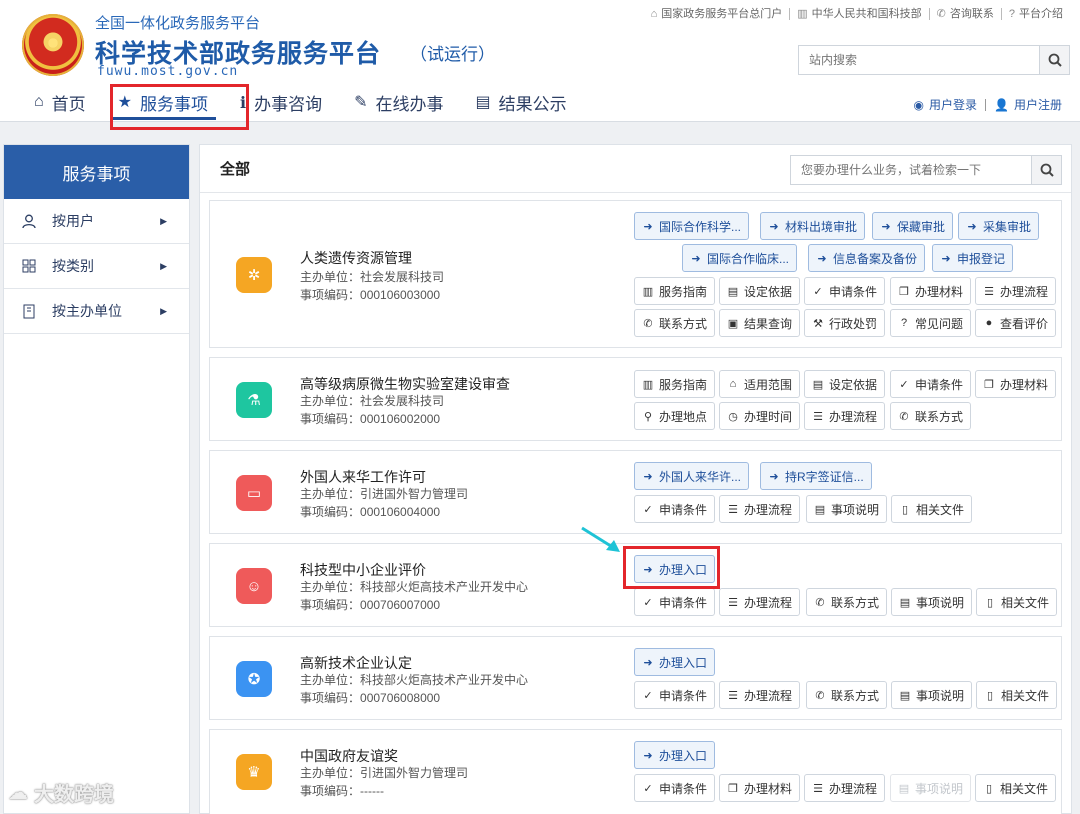 This screenshot has height=814, width=1080. Describe the element at coordinates (911, 170) in the screenshot. I see `service-search-input` at that location.